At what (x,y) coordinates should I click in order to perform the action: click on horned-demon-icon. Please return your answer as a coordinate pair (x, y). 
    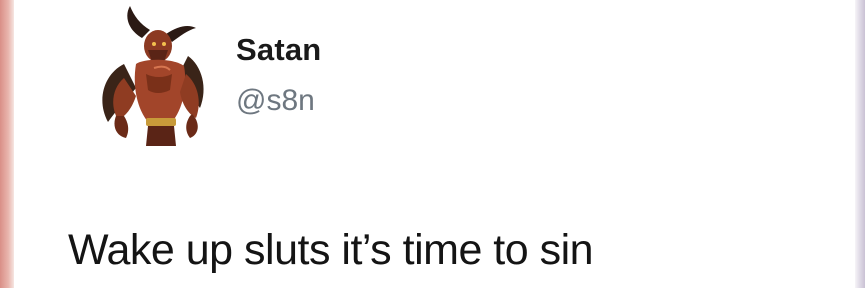
    Looking at the image, I should click on (153, 76).